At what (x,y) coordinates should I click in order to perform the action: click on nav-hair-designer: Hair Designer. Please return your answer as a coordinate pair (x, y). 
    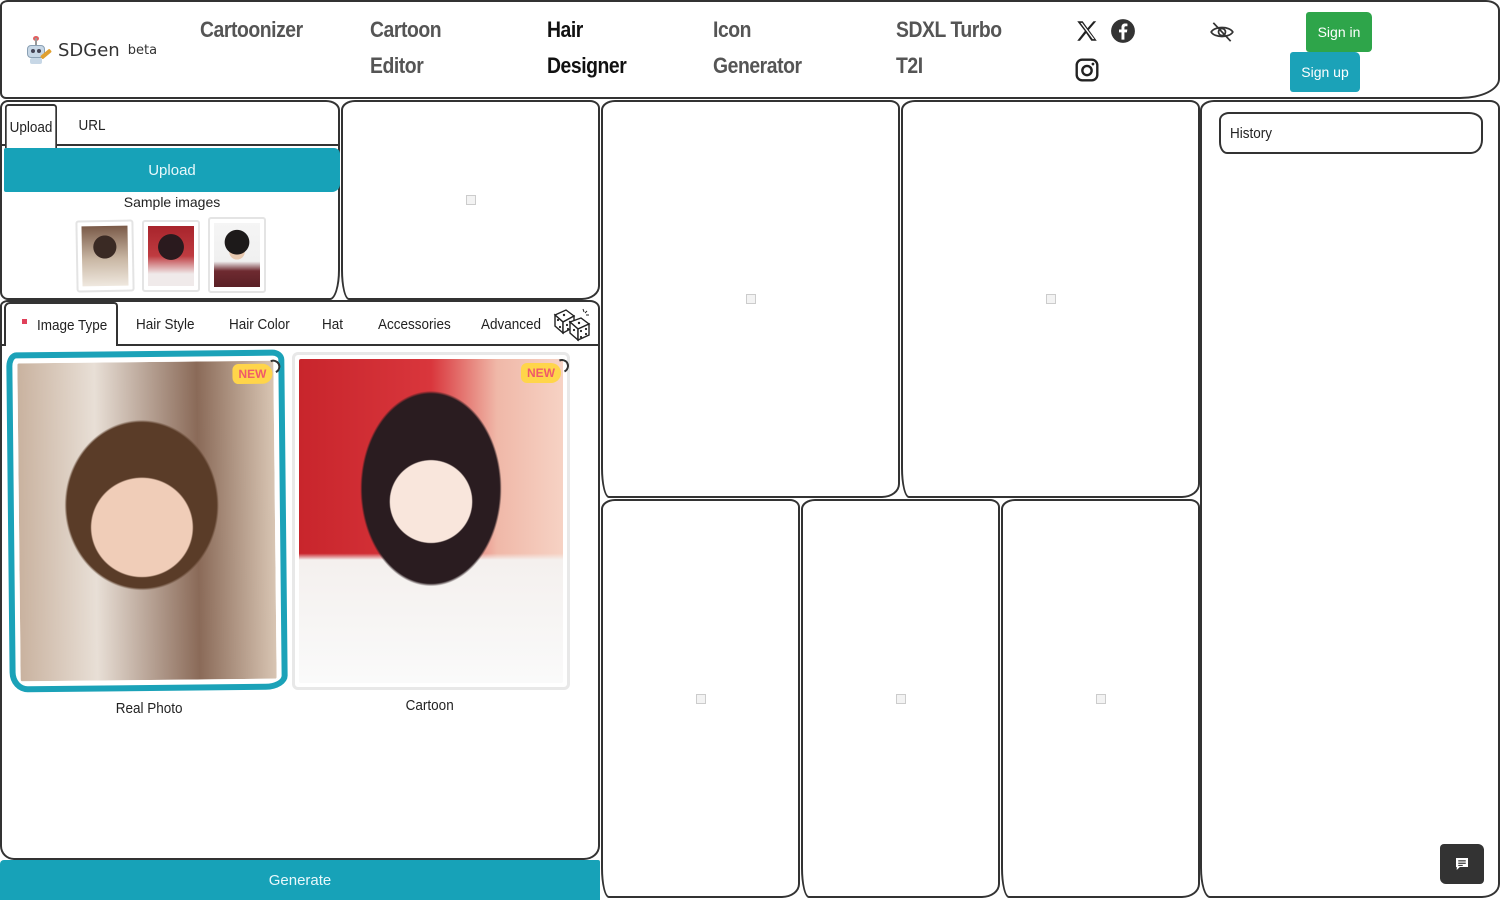
    Looking at the image, I should click on (587, 48).